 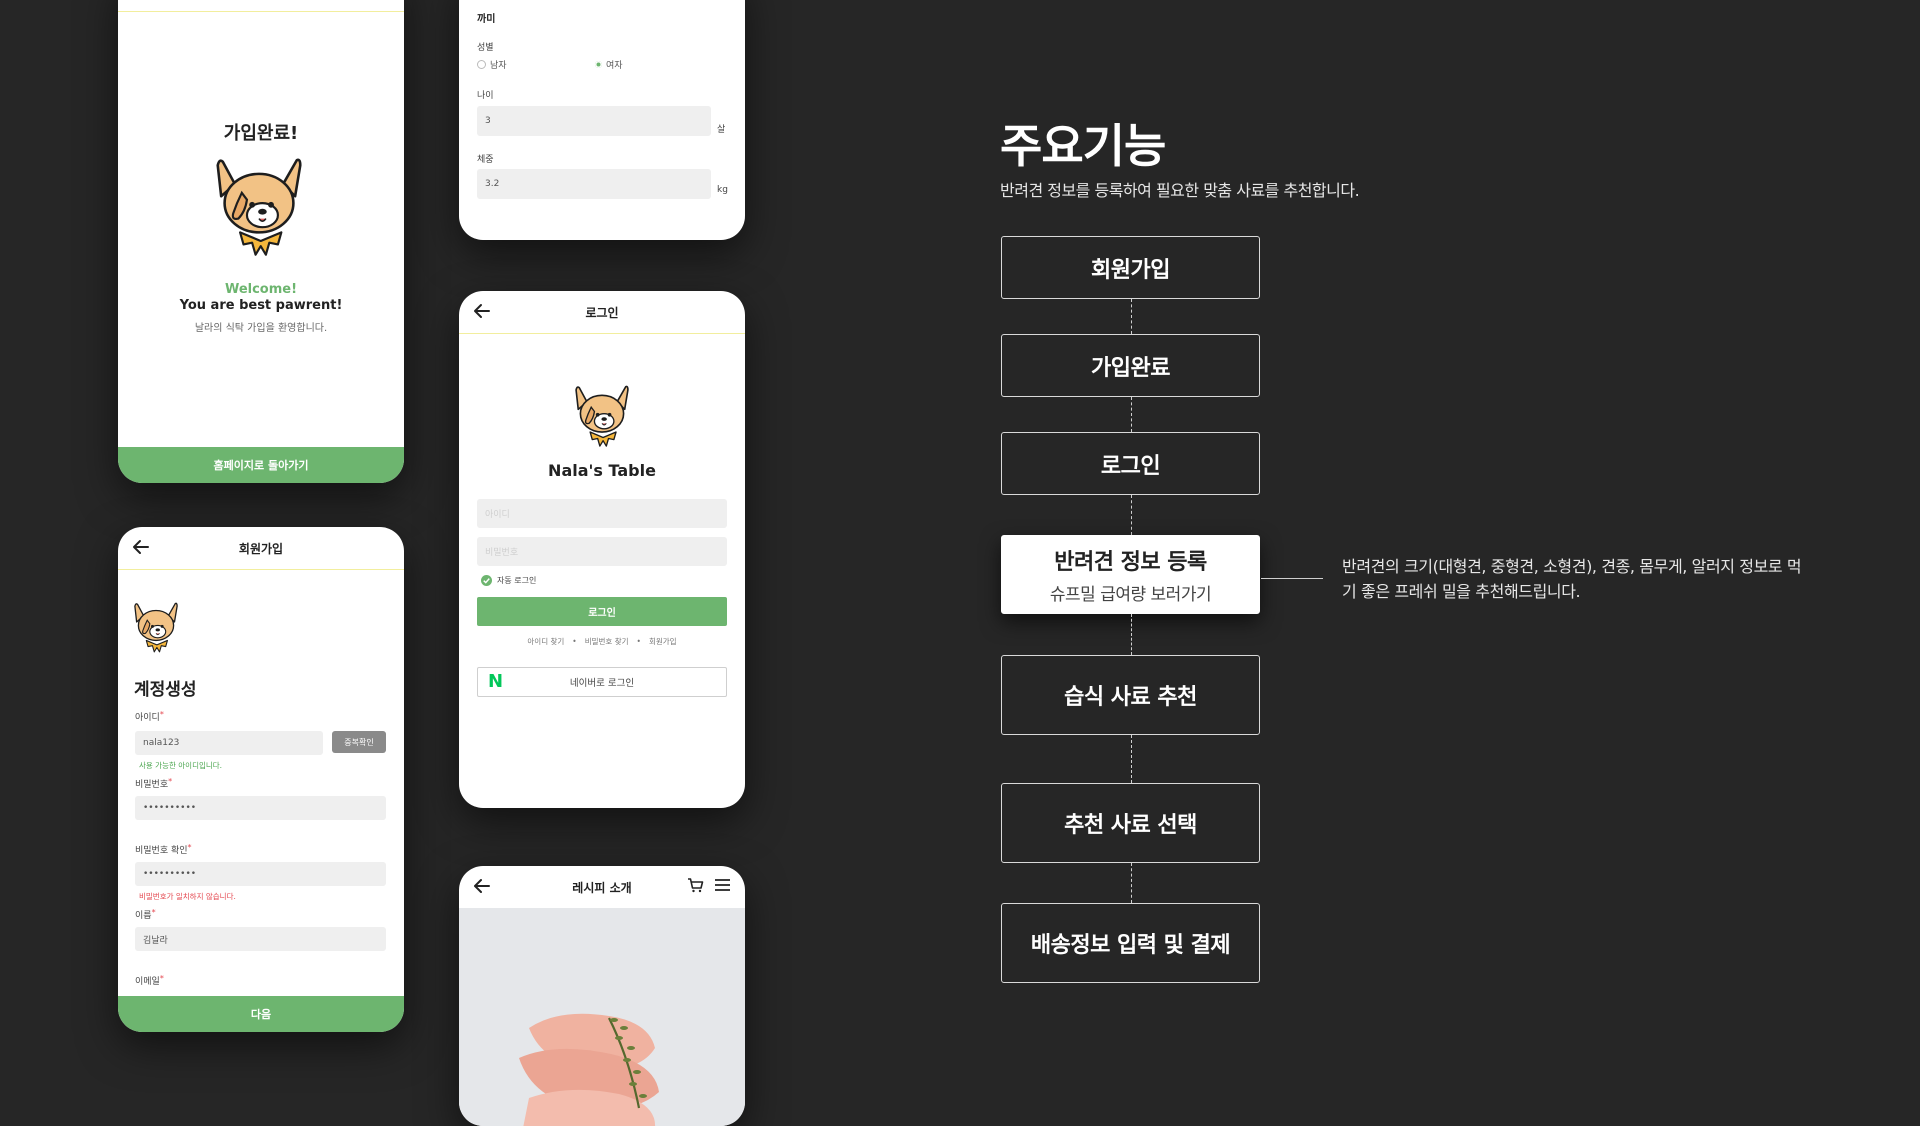 I want to click on login-title: 로그인, so click(x=602, y=312).